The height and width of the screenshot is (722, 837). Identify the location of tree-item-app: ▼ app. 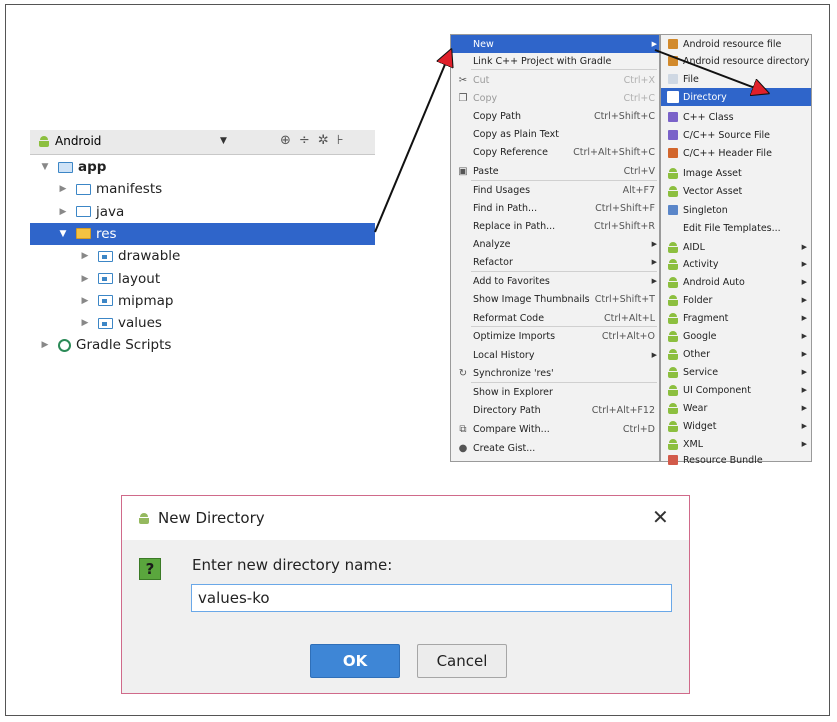
(202, 167).